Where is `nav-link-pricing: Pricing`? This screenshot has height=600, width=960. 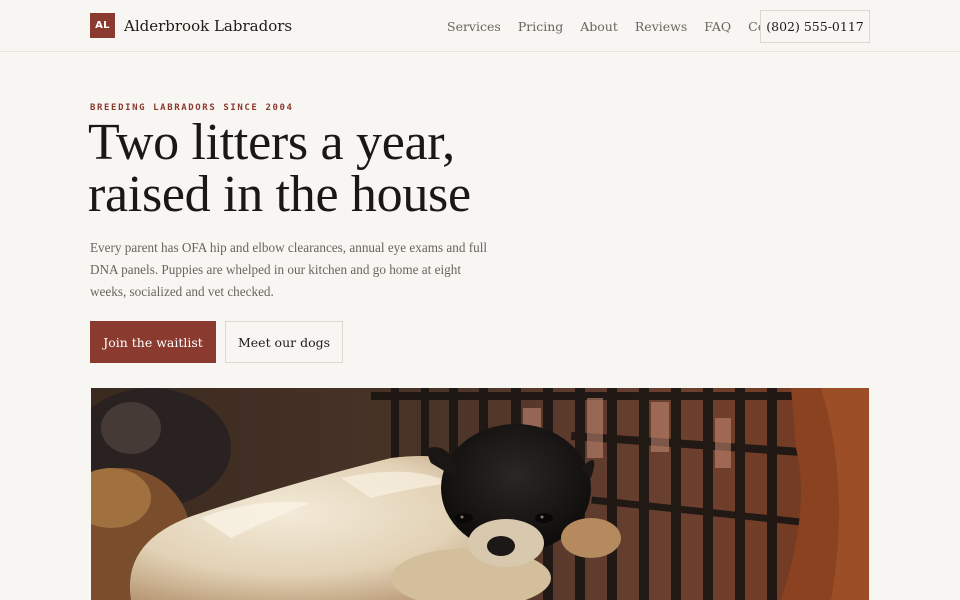 nav-link-pricing: Pricing is located at coordinates (540, 26).